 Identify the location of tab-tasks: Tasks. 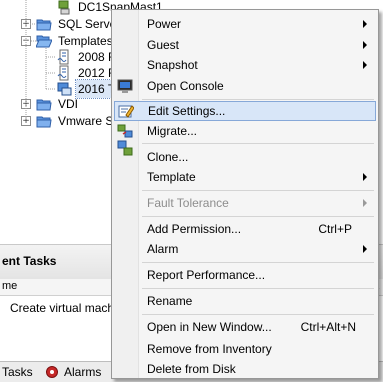
(17, 372).